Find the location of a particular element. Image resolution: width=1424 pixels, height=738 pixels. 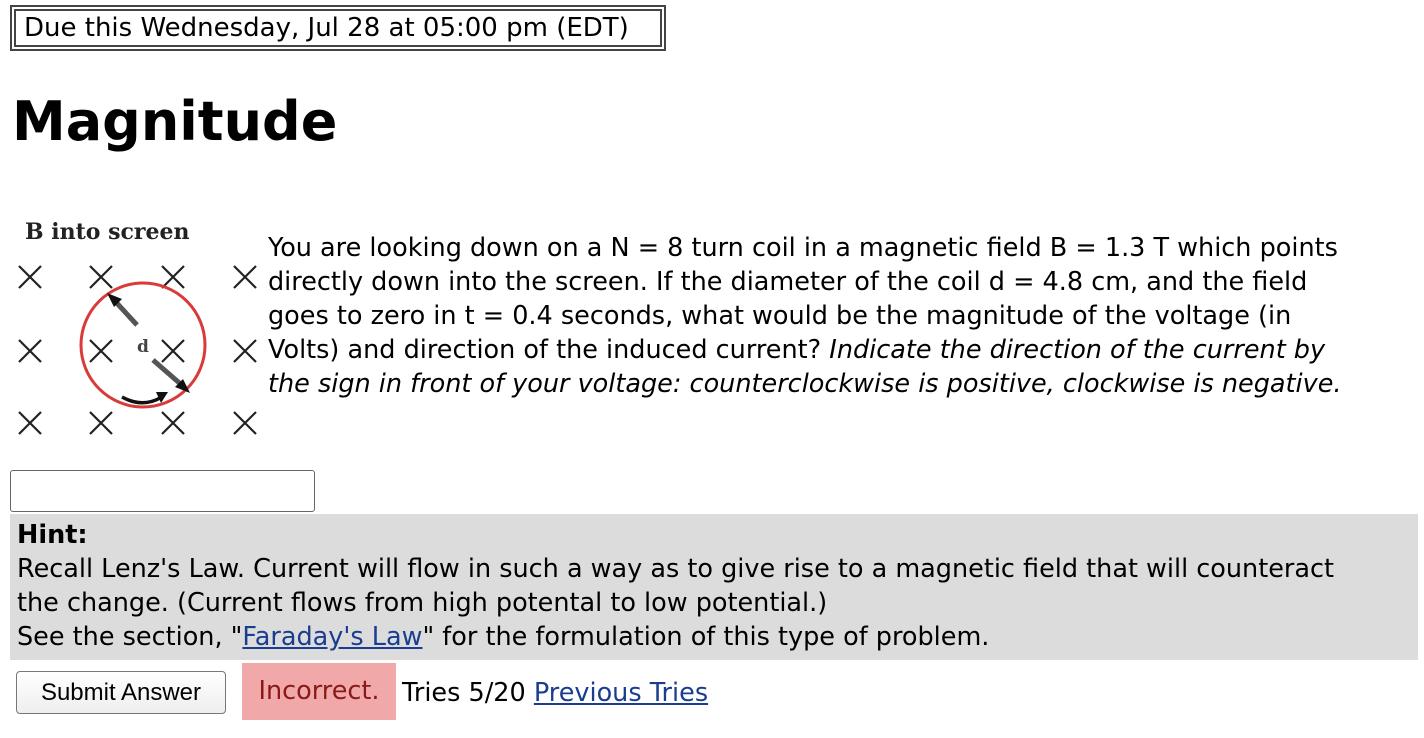

tries-info: Tries 5/20 Previous Tries is located at coordinates (555, 693).